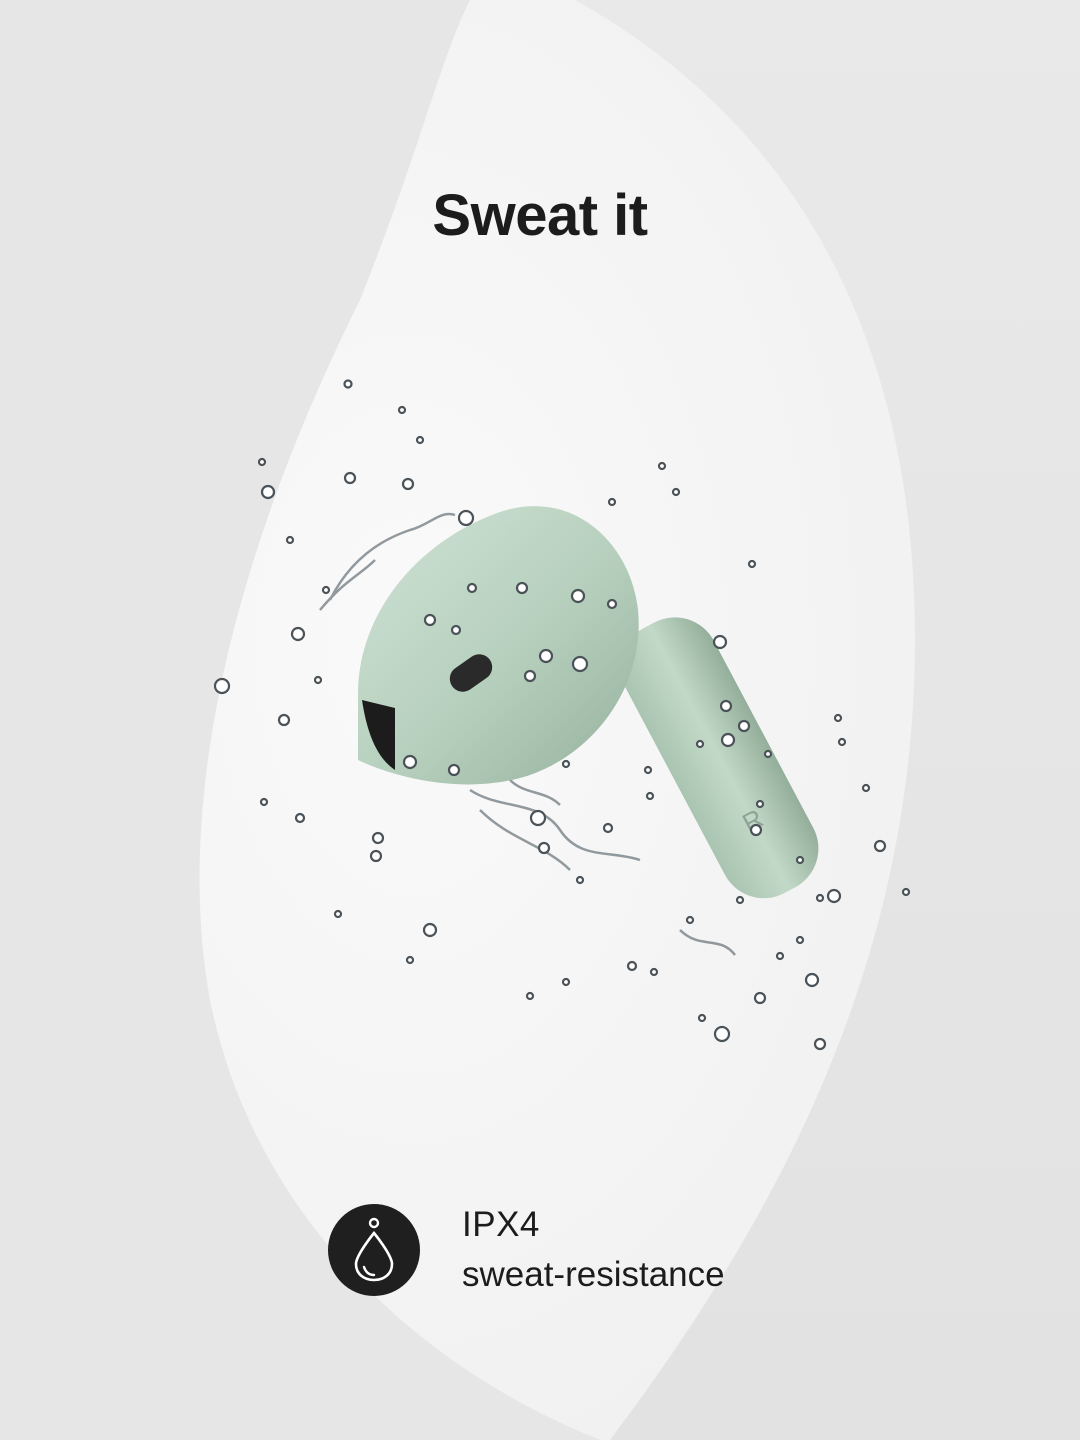  I want to click on water-drop-icon, so click(374, 1250).